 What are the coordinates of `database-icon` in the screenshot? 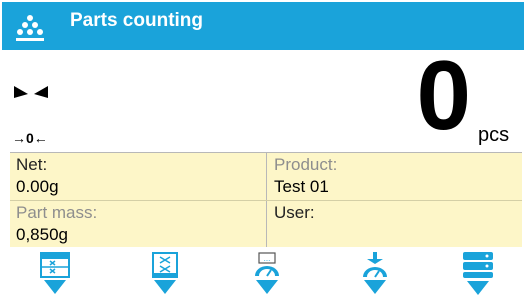 It's located at (478, 273).